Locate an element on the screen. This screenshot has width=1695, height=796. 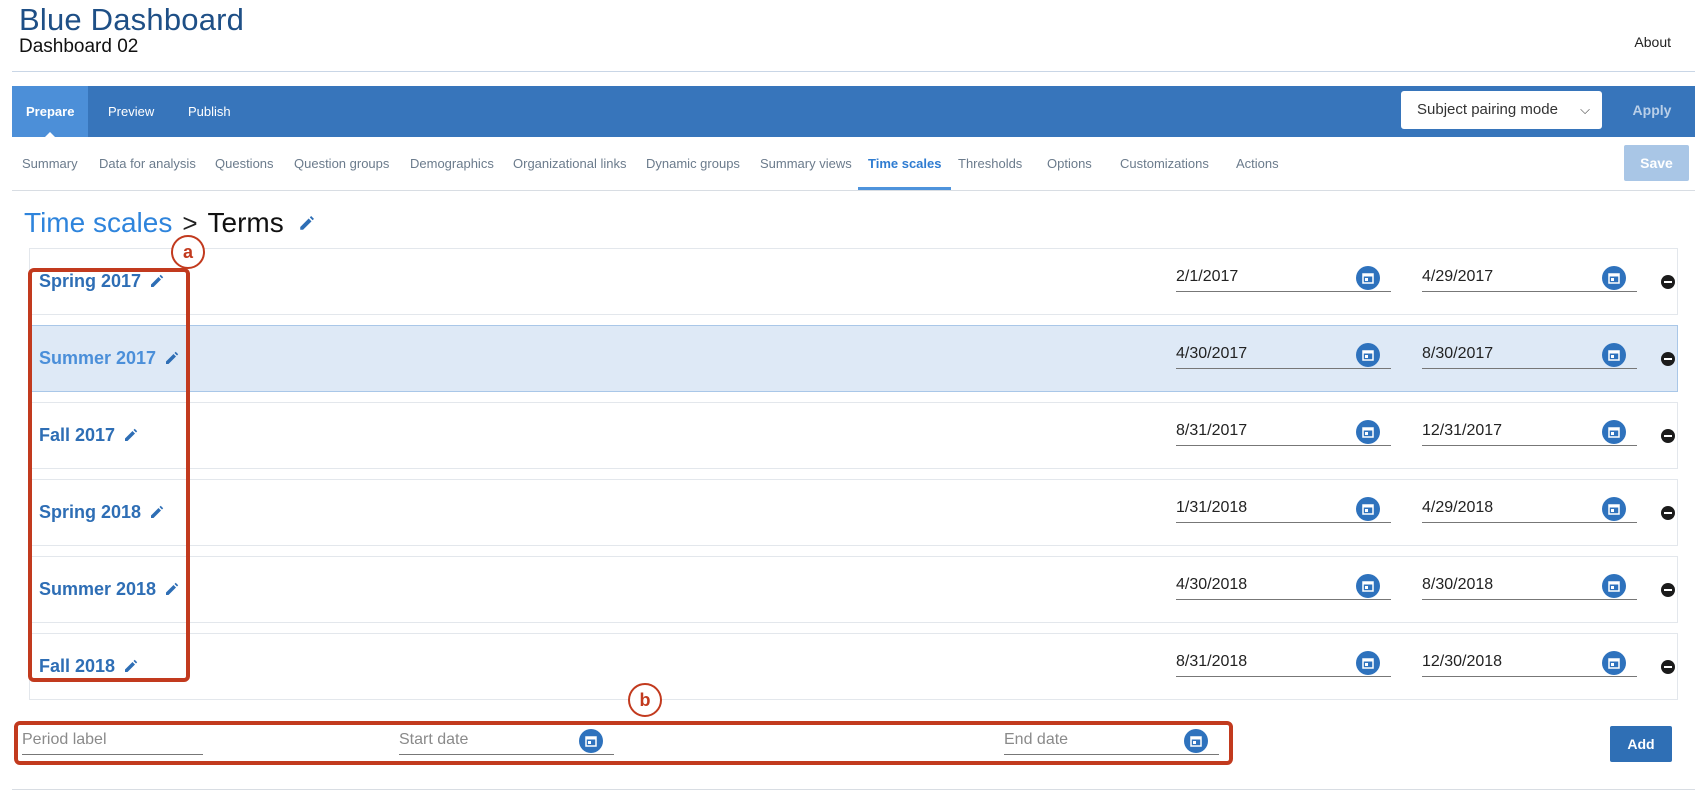
annotation-box-a is located at coordinates (109, 475).